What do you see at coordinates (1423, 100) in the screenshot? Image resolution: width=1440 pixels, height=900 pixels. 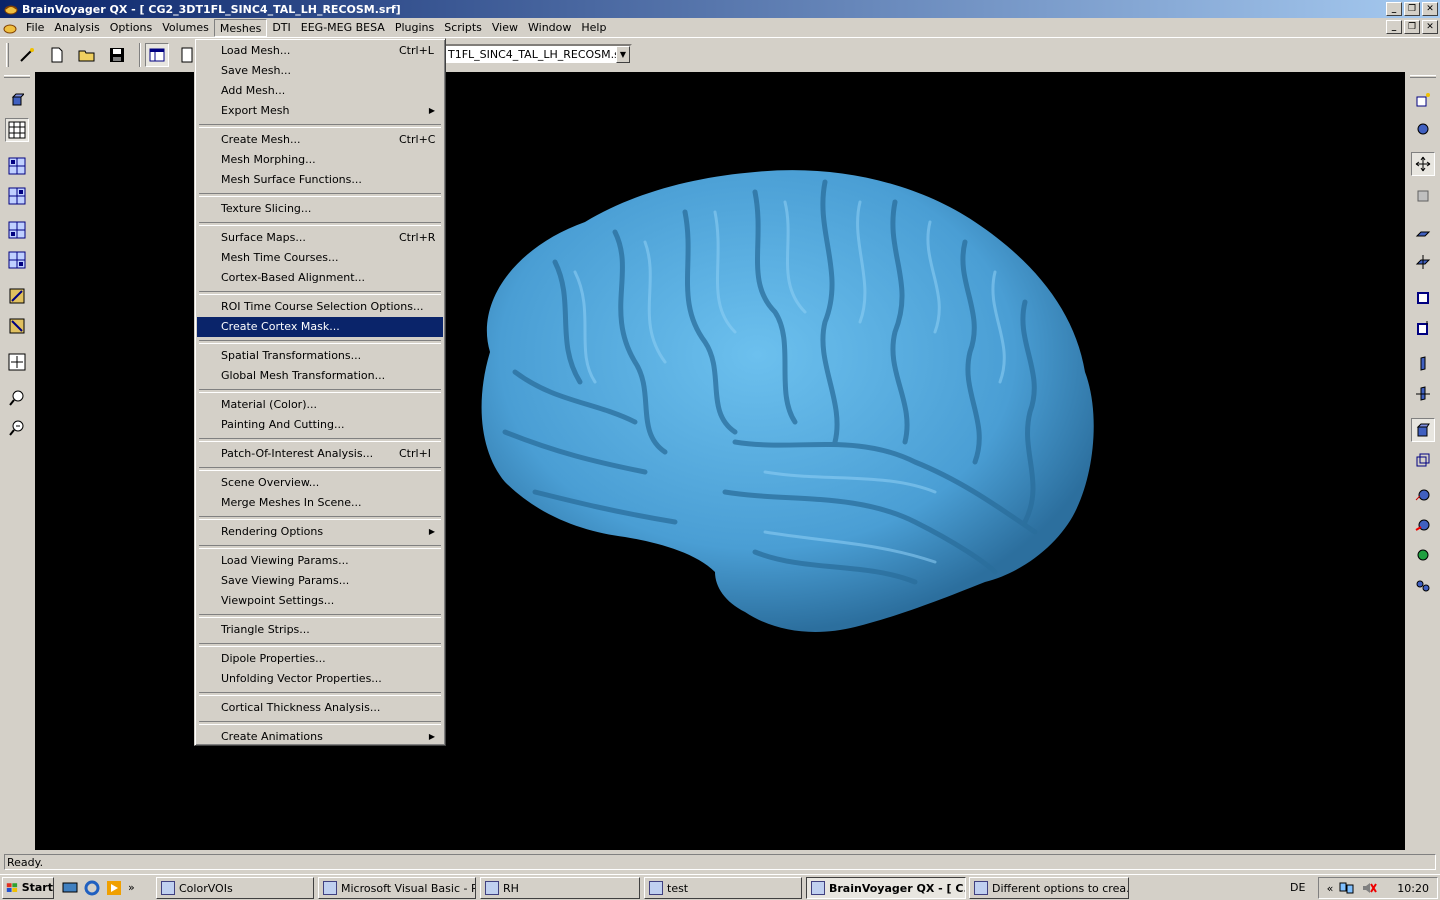 I see `right-light-button` at bounding box center [1423, 100].